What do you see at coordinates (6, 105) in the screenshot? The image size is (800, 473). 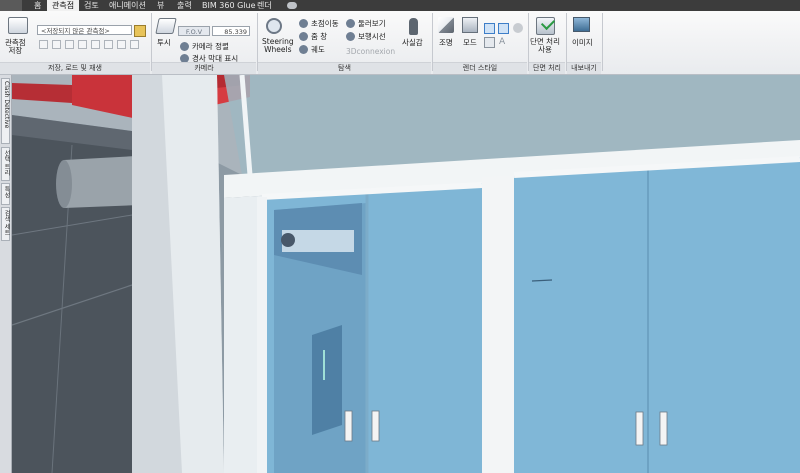 I see `dock-tab-label: Clash Detective` at bounding box center [6, 105].